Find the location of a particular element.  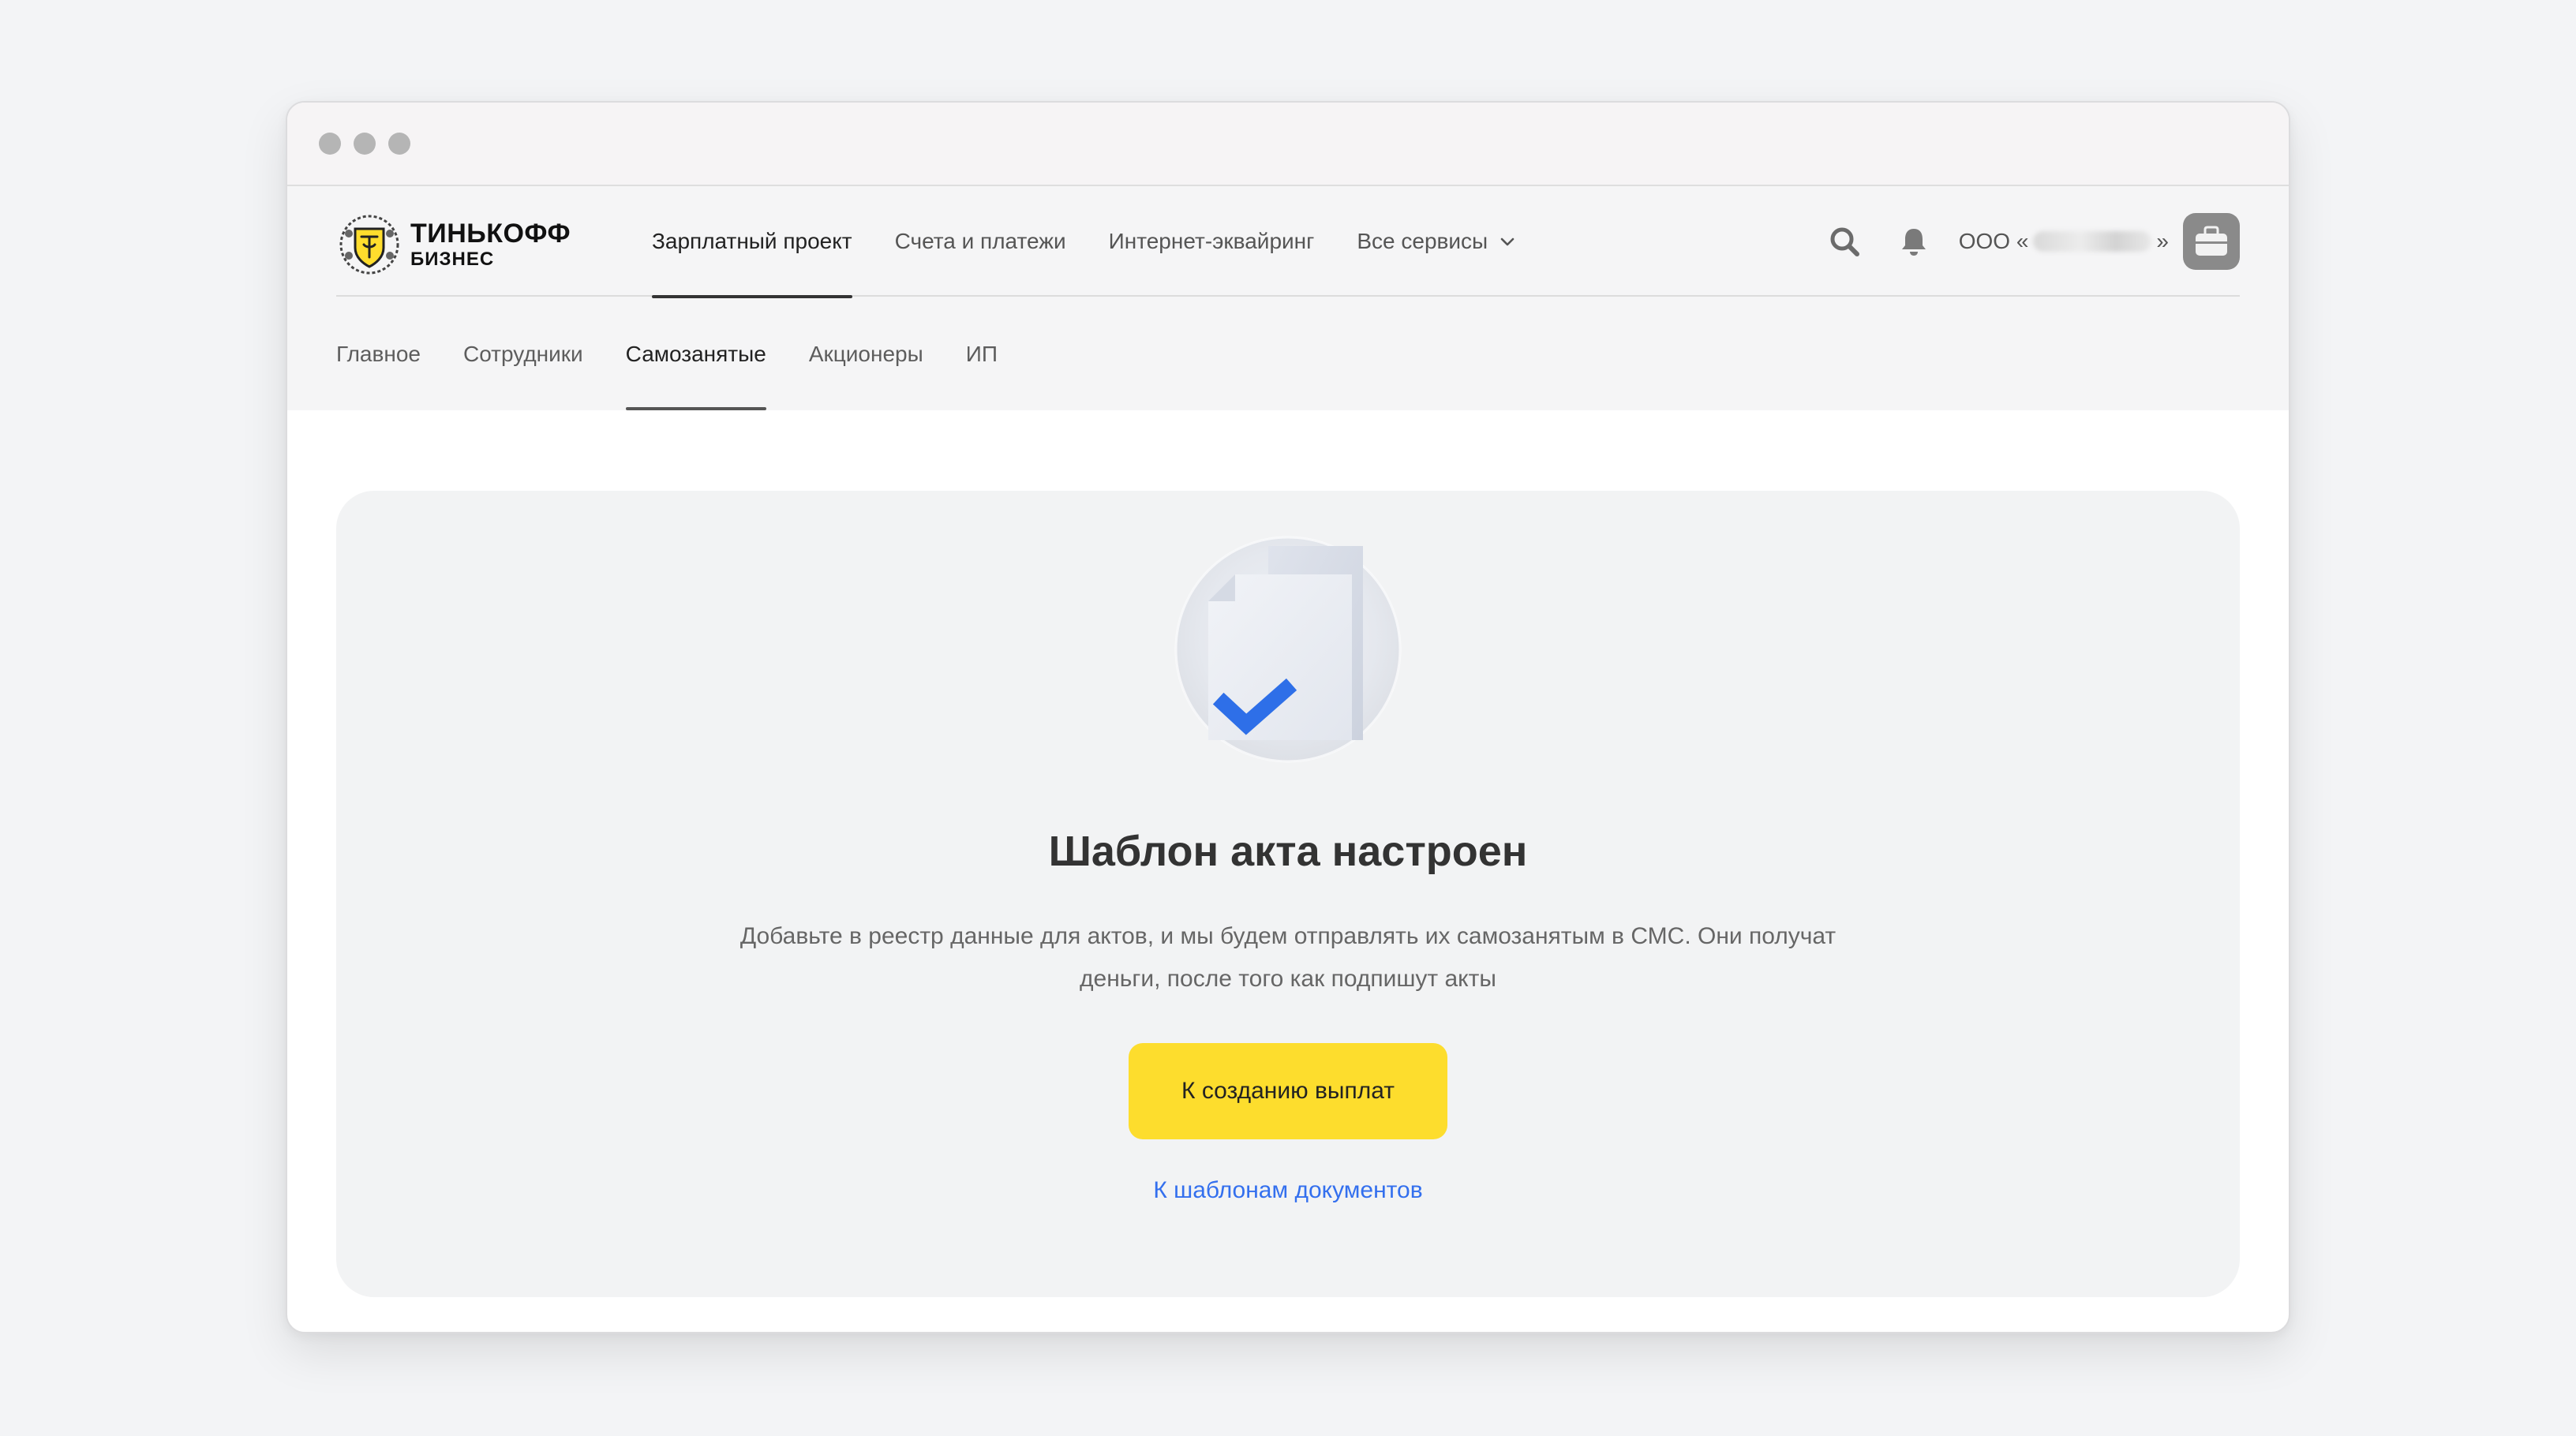

top-nav-all-services: Все сервисы is located at coordinates (1436, 241).